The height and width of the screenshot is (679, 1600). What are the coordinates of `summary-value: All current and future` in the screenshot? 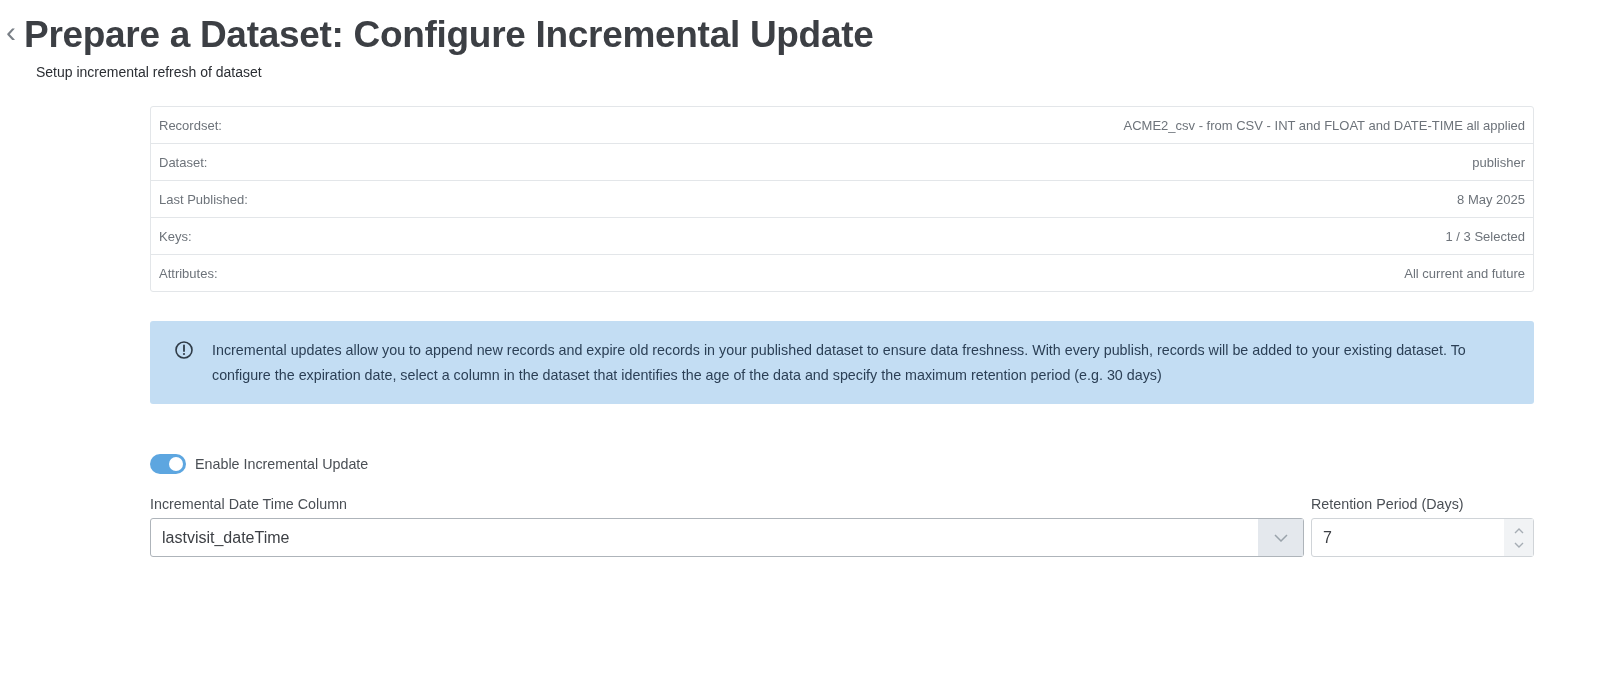 It's located at (1464, 273).